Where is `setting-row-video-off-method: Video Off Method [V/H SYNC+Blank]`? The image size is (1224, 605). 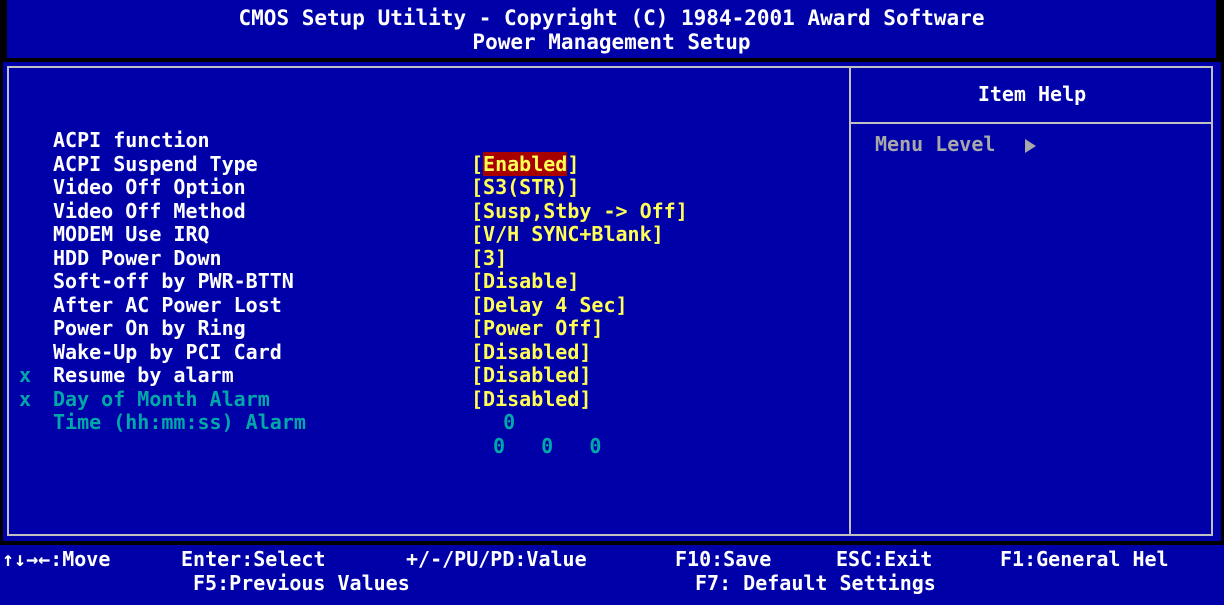 setting-row-video-off-method: Video Off Method [V/H SYNC+Blank] is located at coordinates (428, 199).